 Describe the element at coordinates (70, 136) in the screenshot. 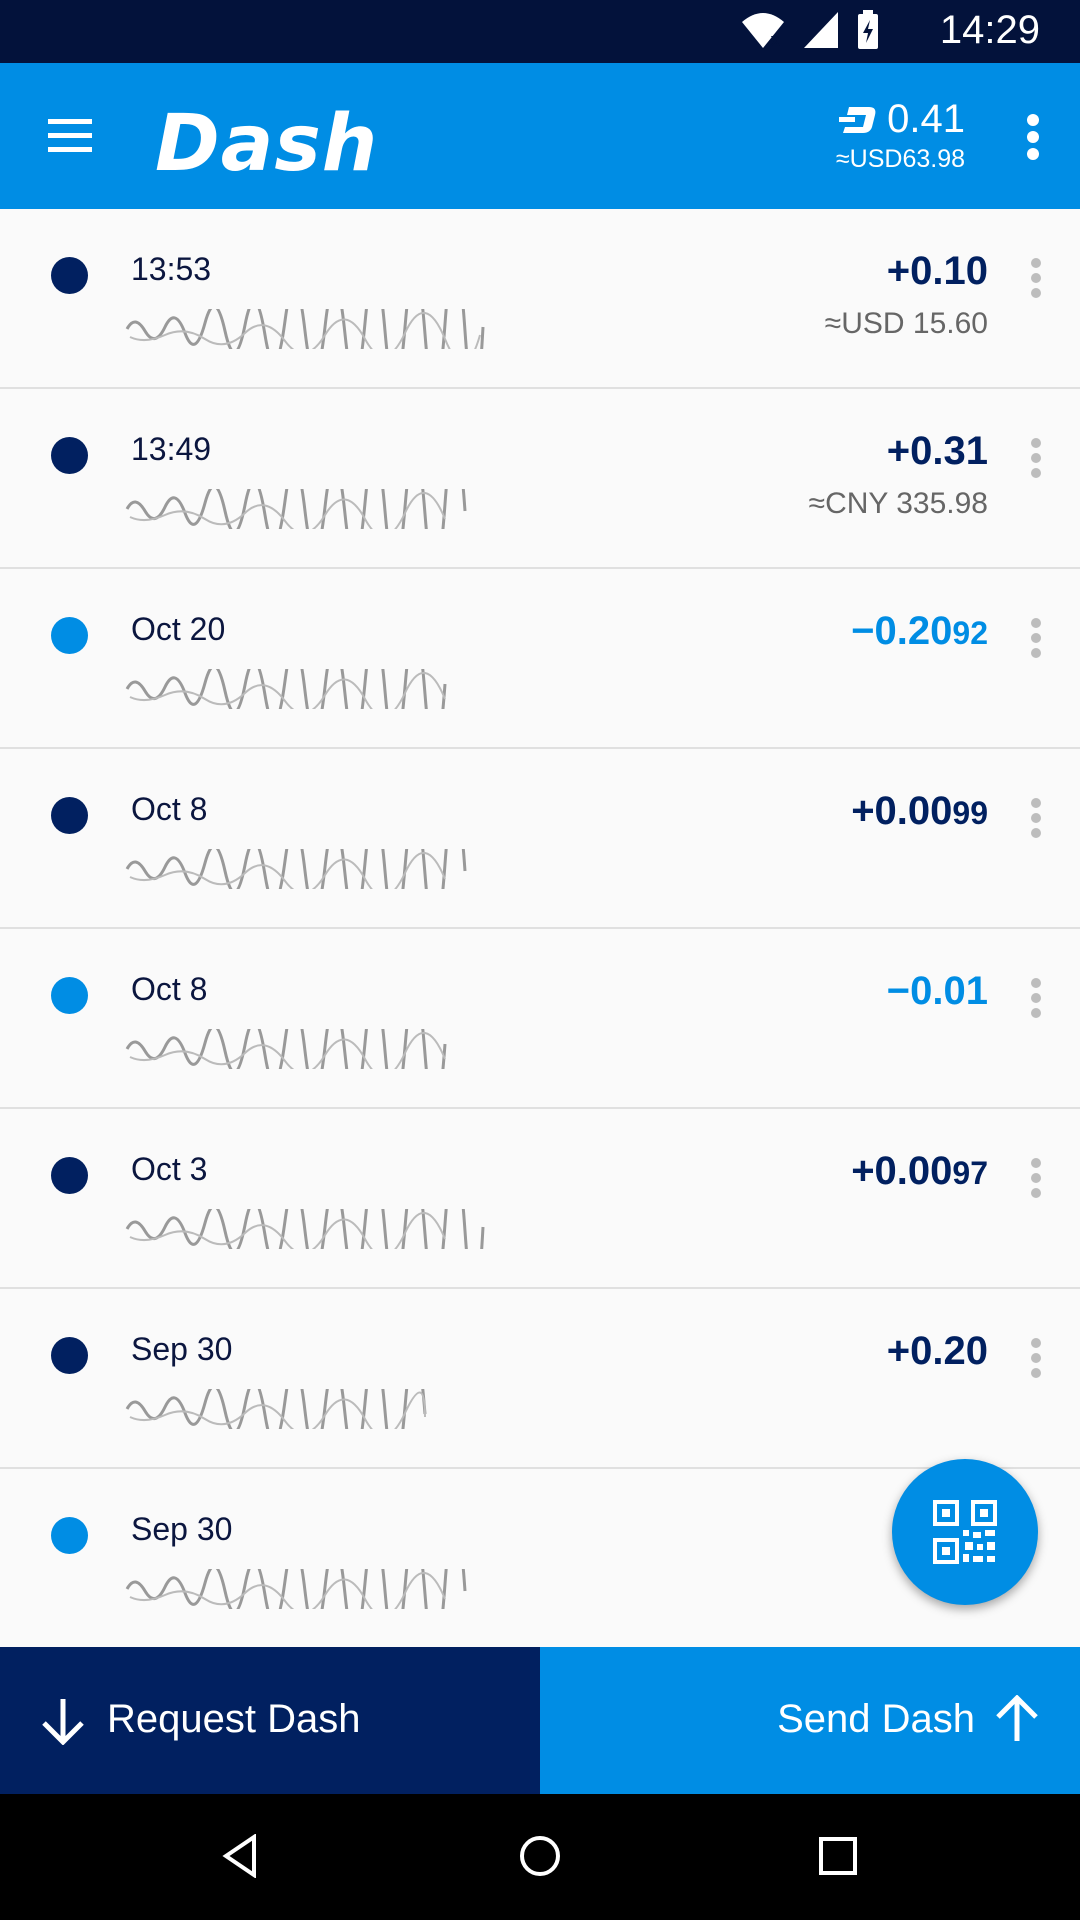

I see `menu-icon` at that location.